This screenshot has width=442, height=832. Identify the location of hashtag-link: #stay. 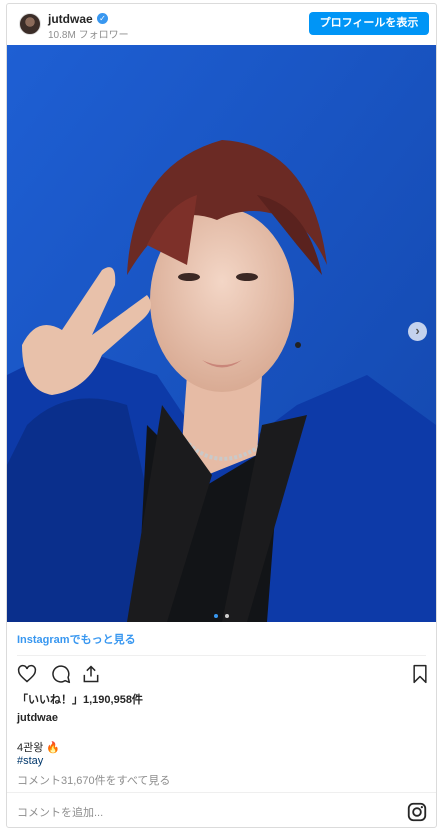
(30, 761).